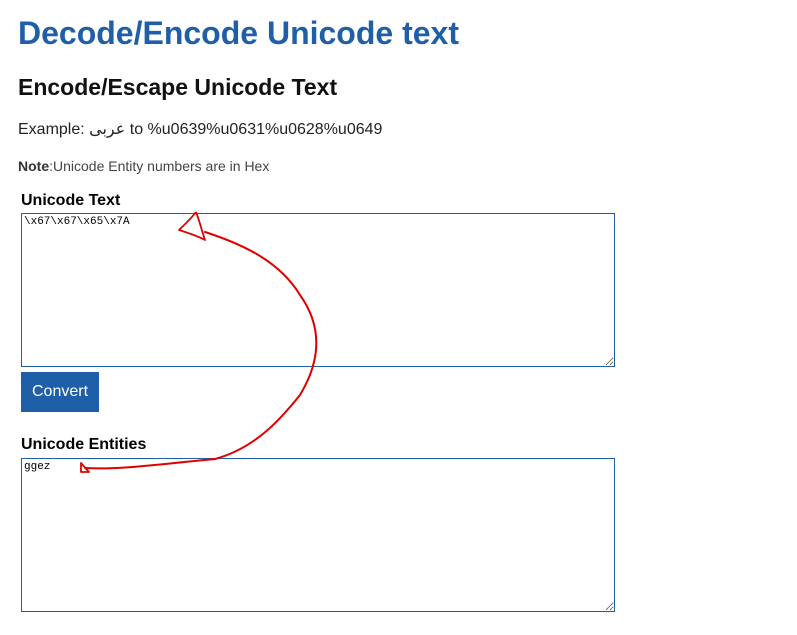 The image size is (797, 635). I want to click on example-middle: to, so click(136, 129).